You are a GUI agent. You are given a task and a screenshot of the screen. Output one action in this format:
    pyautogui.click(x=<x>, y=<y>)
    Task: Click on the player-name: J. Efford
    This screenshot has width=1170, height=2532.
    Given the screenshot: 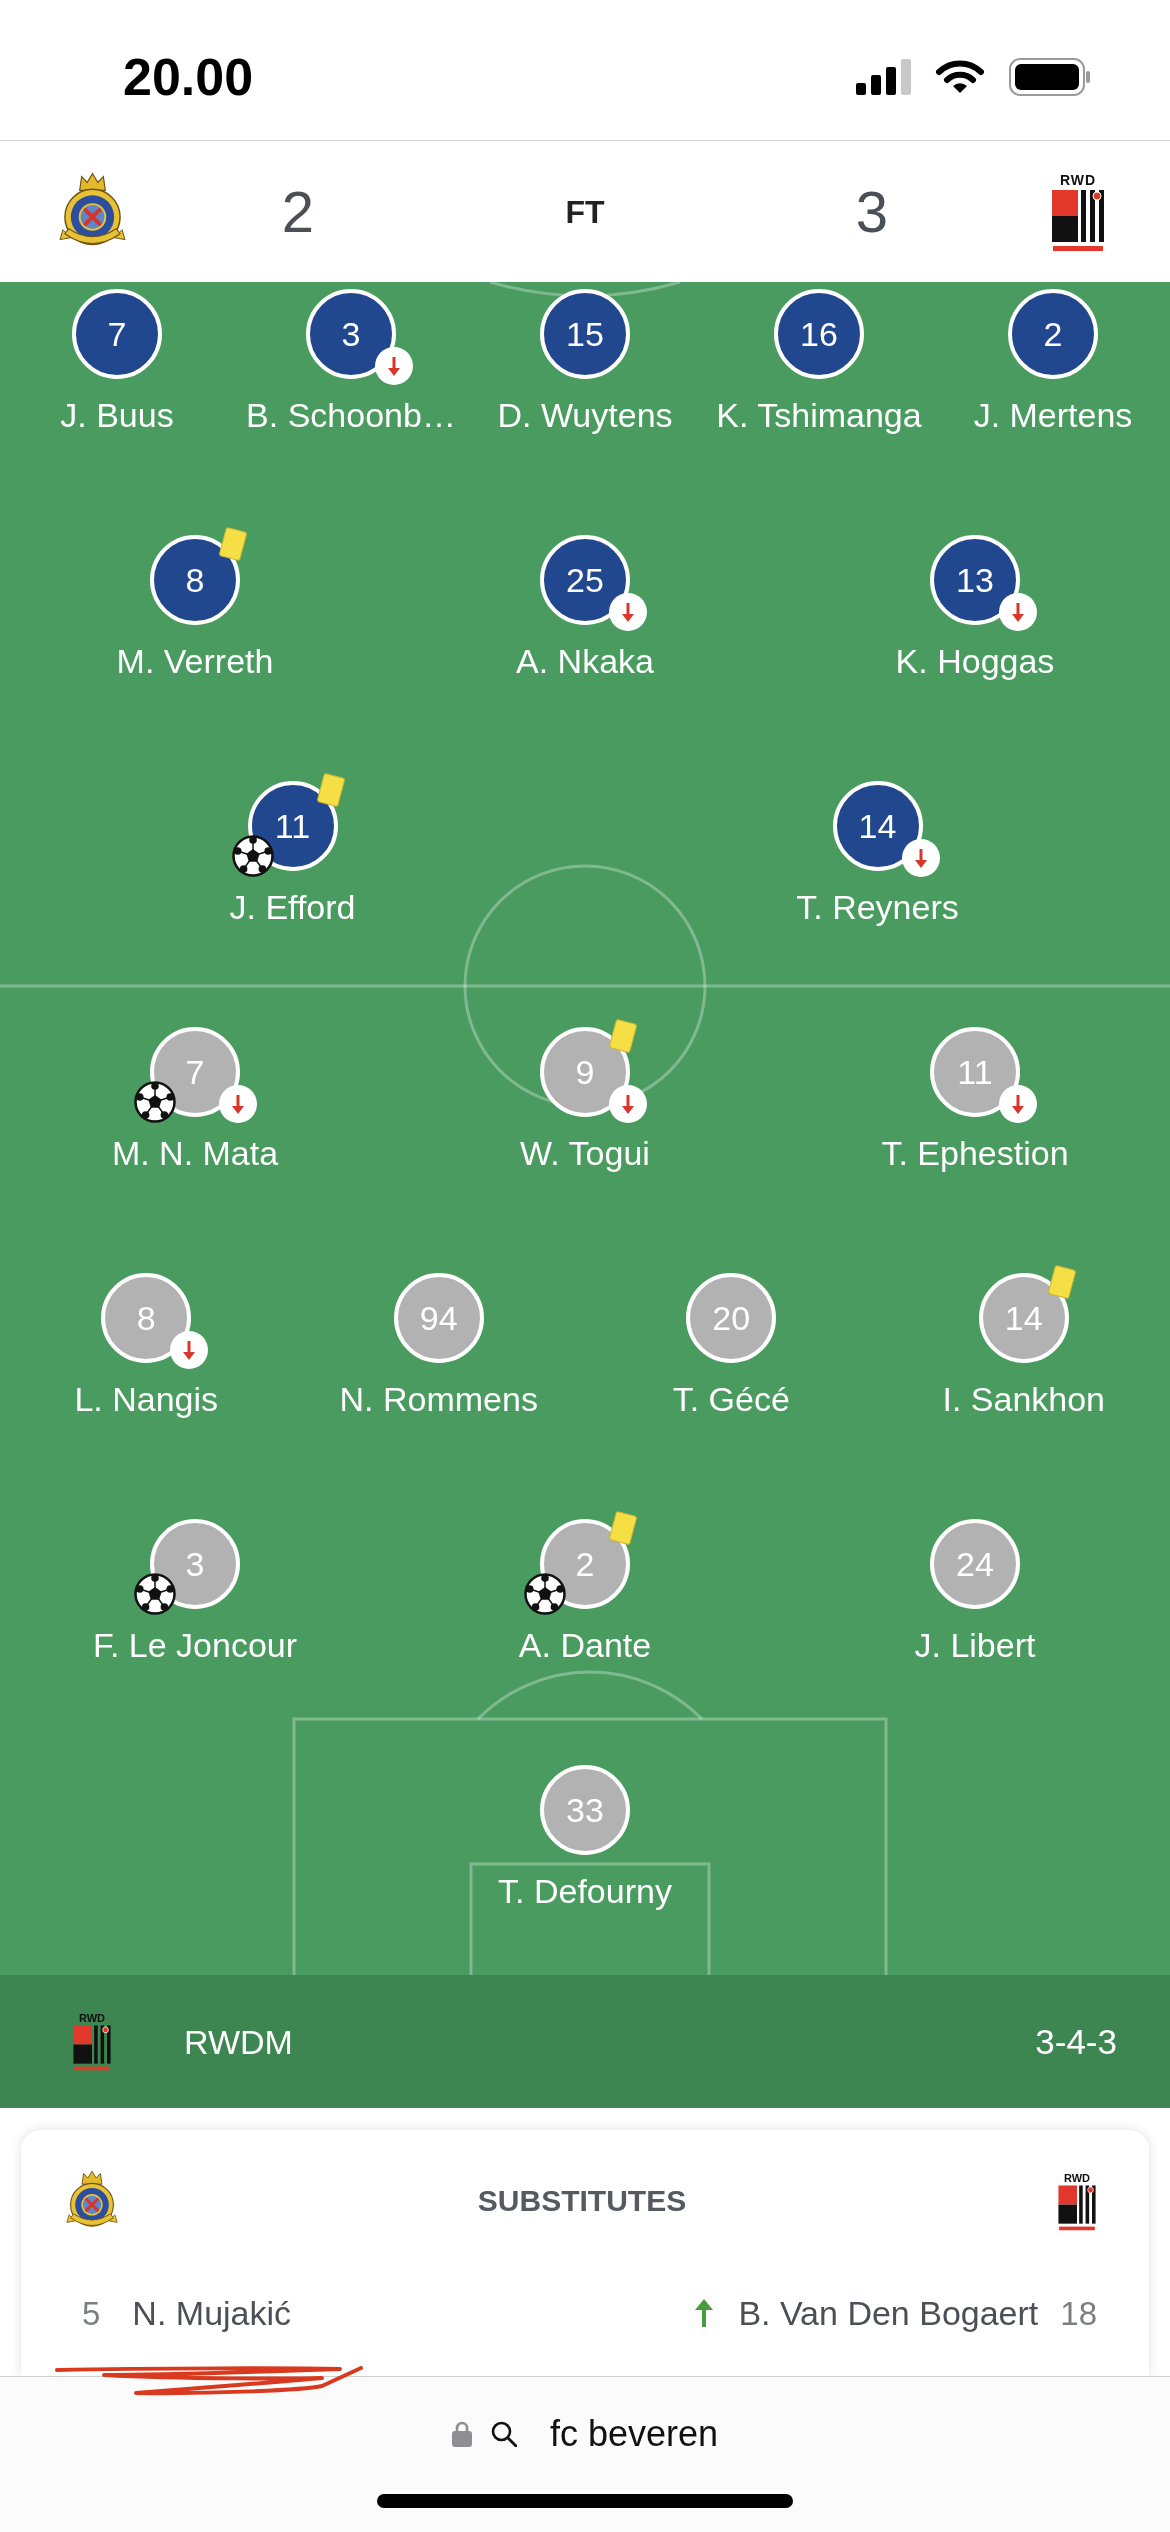 What is the action you would take?
    pyautogui.click(x=292, y=907)
    